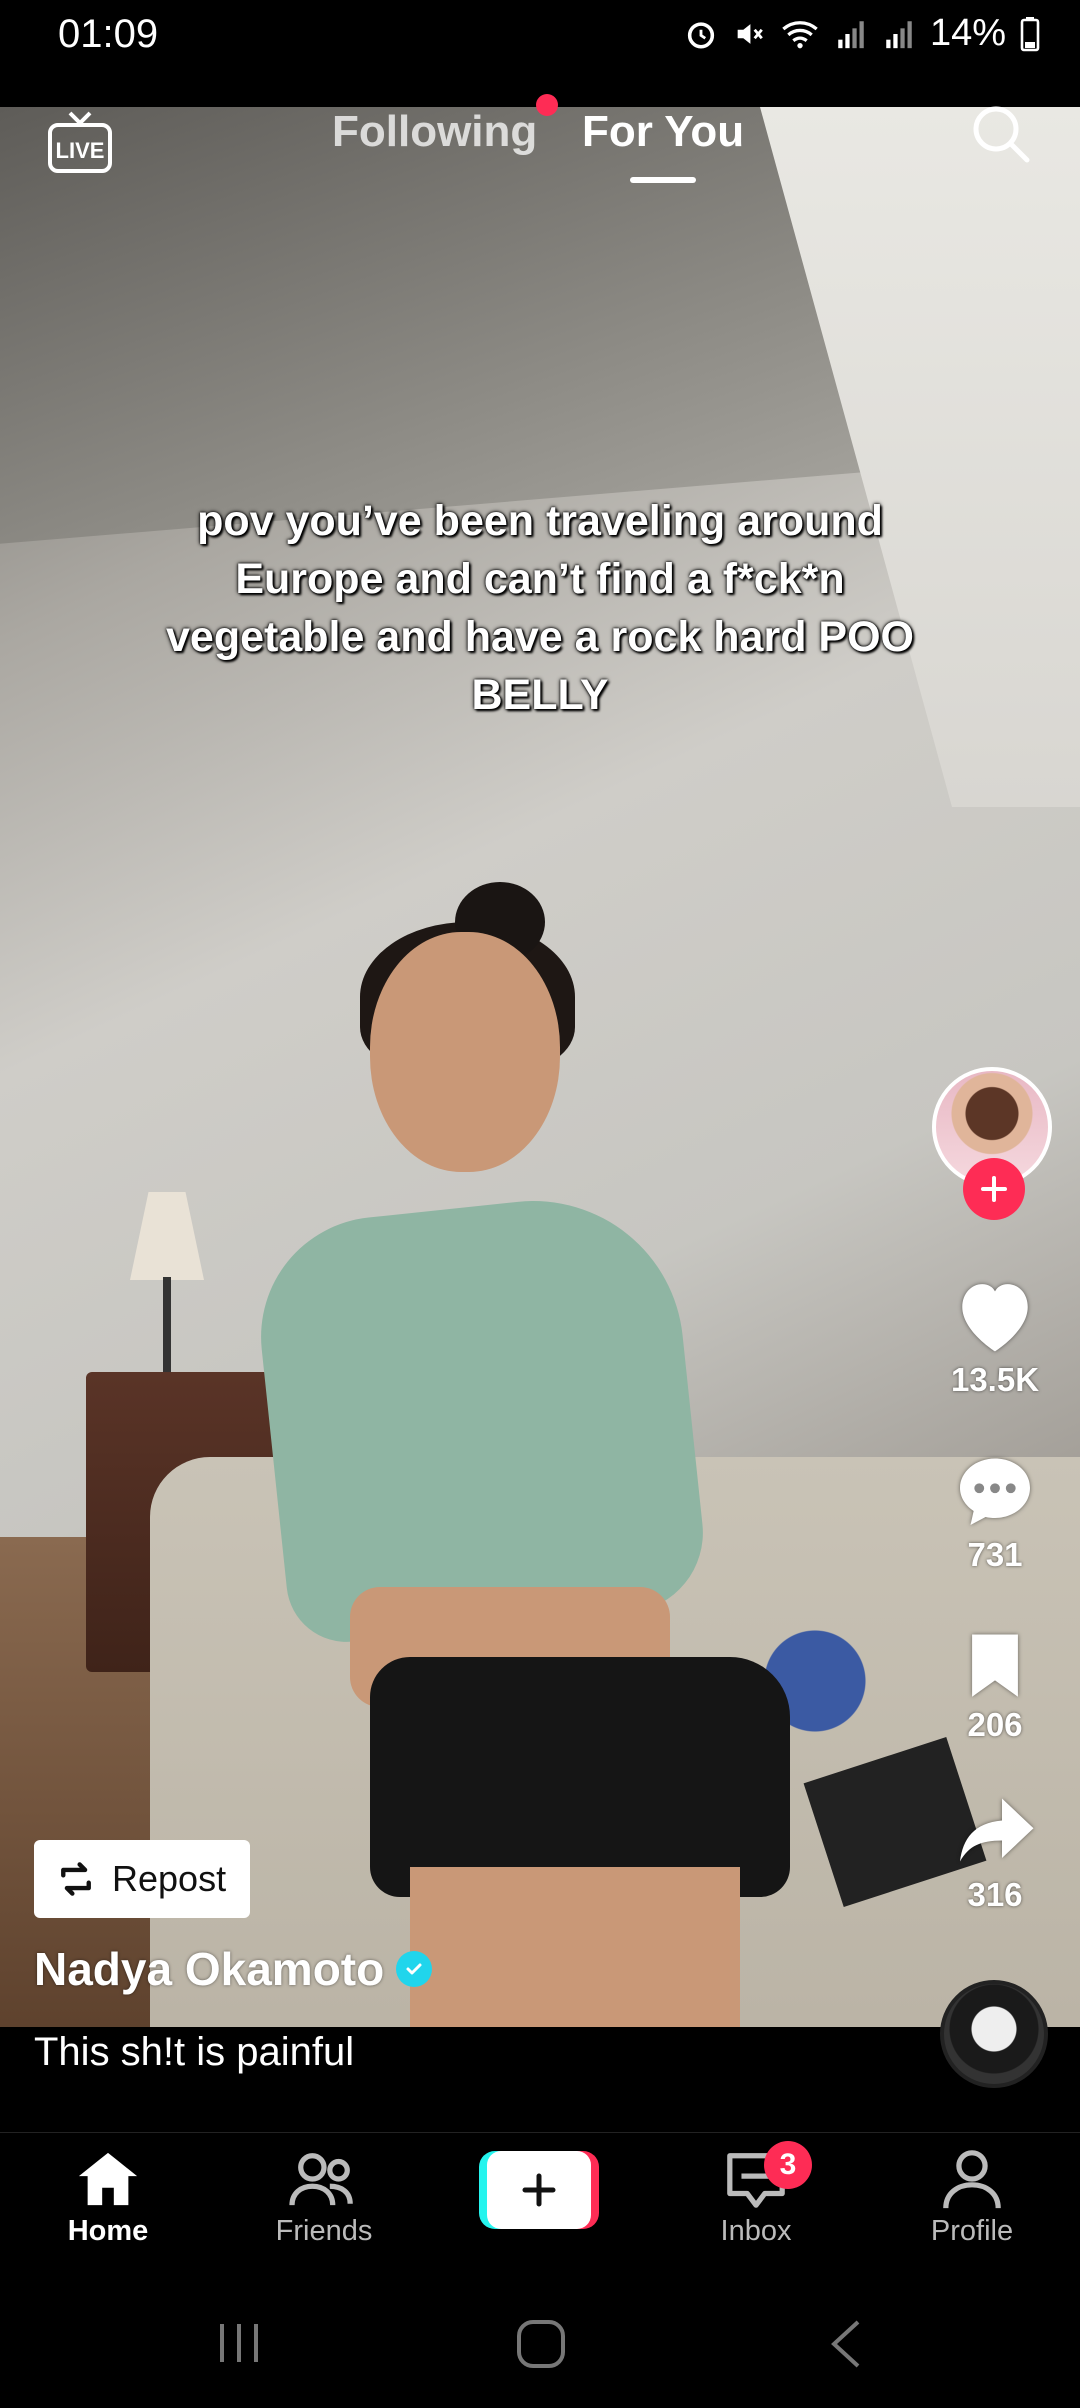 Image resolution: width=1080 pixels, height=2408 pixels. I want to click on following-notification-dot, so click(547, 105).